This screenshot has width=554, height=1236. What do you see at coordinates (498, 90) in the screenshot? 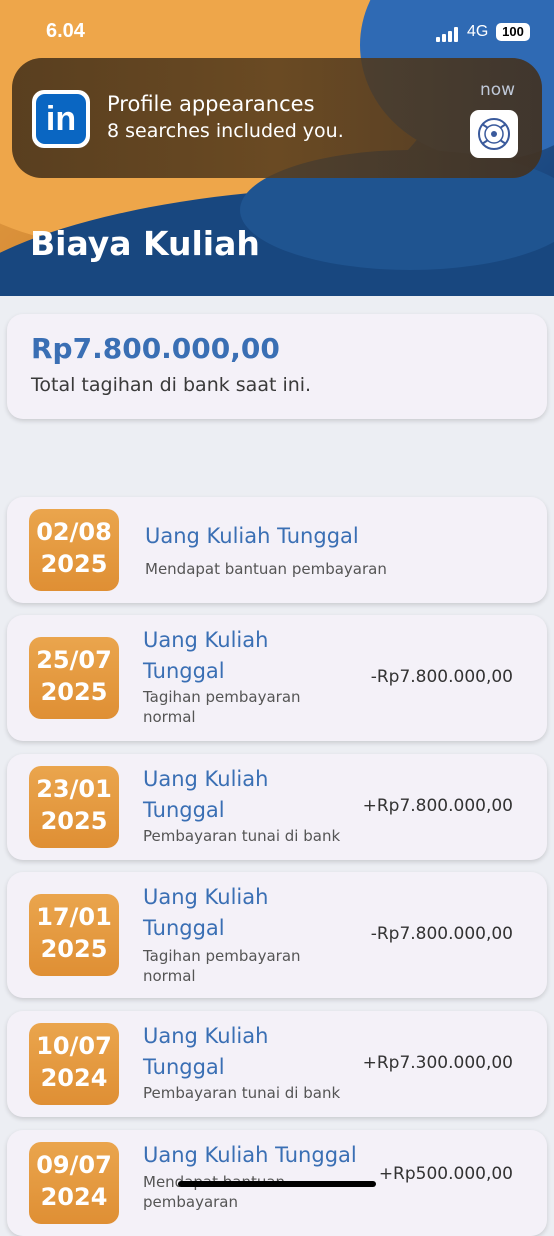
I see `notification-time: now` at bounding box center [498, 90].